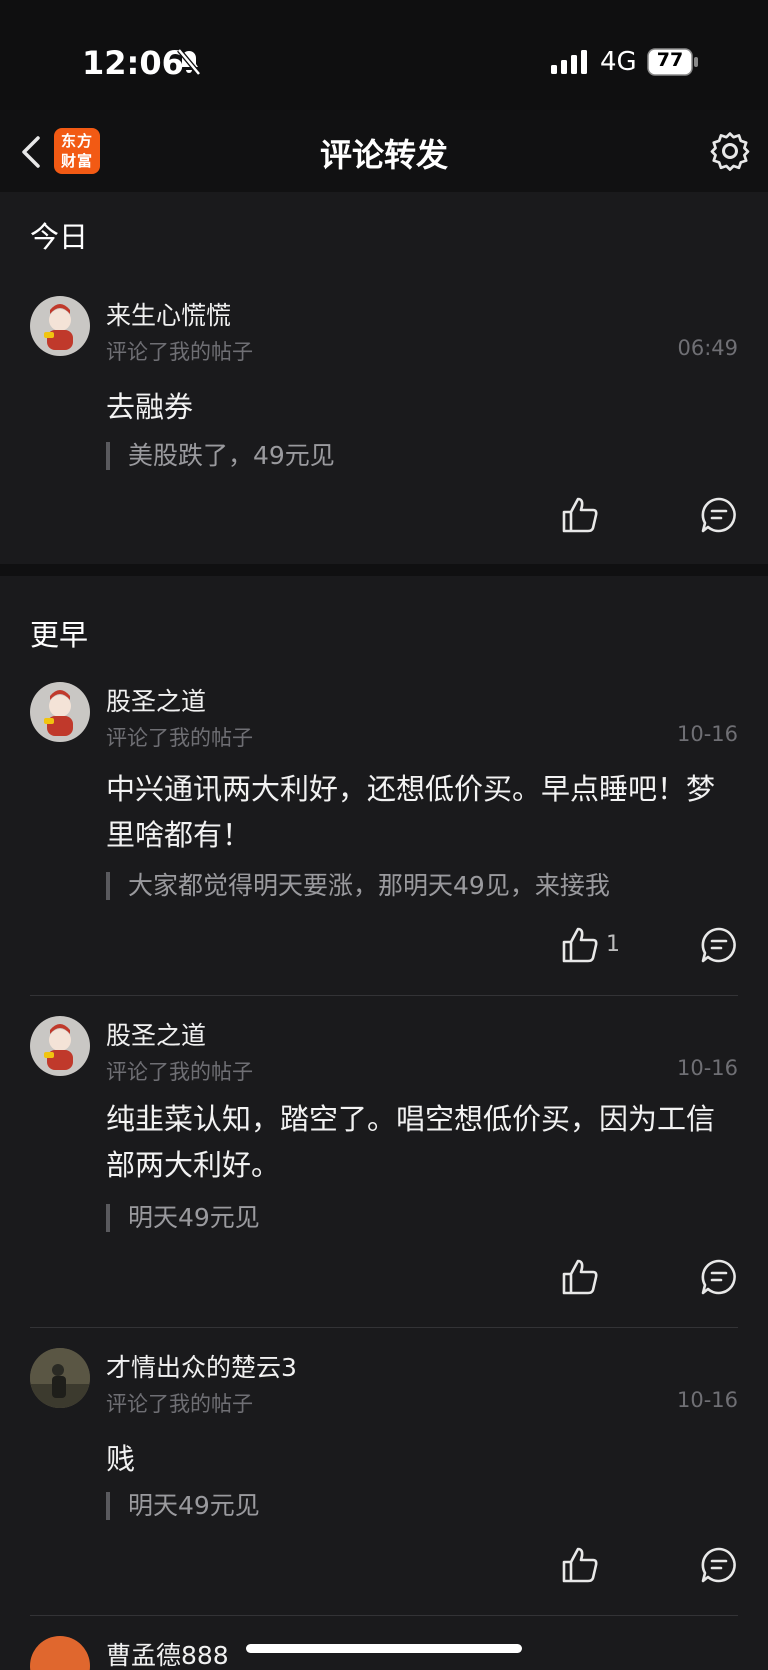 The height and width of the screenshot is (1670, 768). I want to click on section-title-earlier: 更早, so click(59, 635).